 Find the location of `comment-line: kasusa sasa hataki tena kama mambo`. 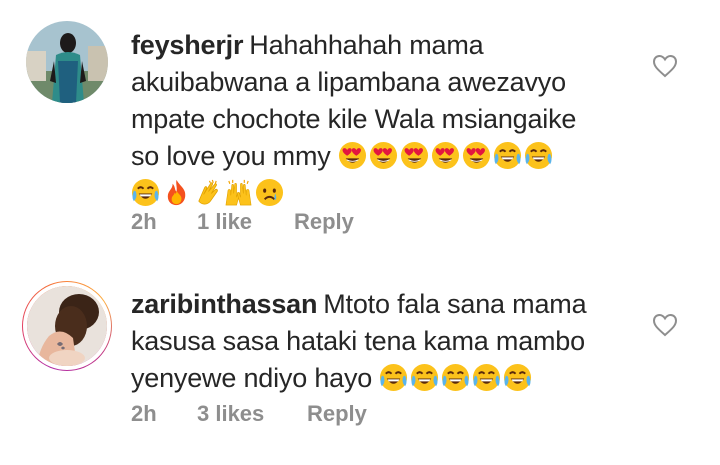

comment-line: kasusa sasa hataki tena kama mambo is located at coordinates (358, 341).